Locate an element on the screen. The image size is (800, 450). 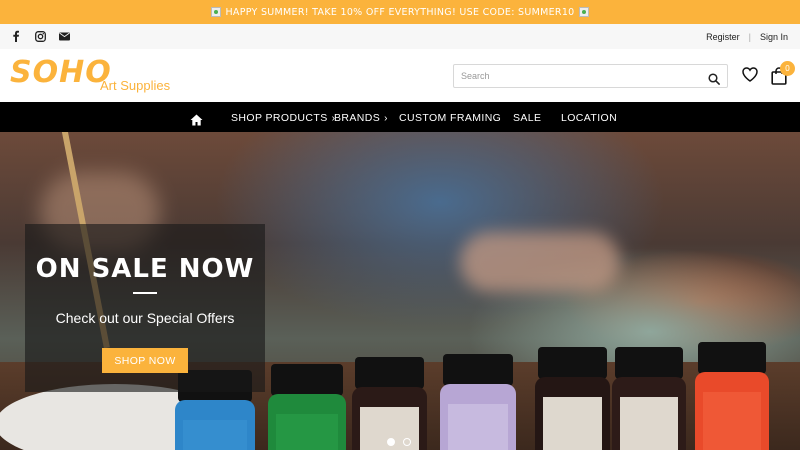
top-bar: Register | Sign In is located at coordinates (400, 36).